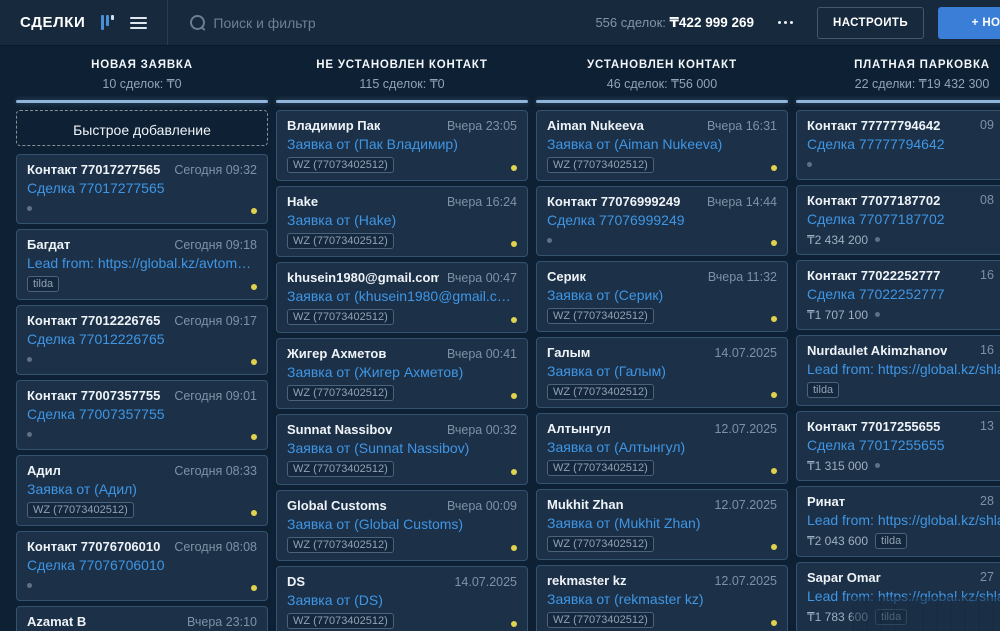 The width and height of the screenshot is (1000, 631). Describe the element at coordinates (662, 544) in the screenshot. I see `card-meta-row: WZ (77073402512)` at that location.